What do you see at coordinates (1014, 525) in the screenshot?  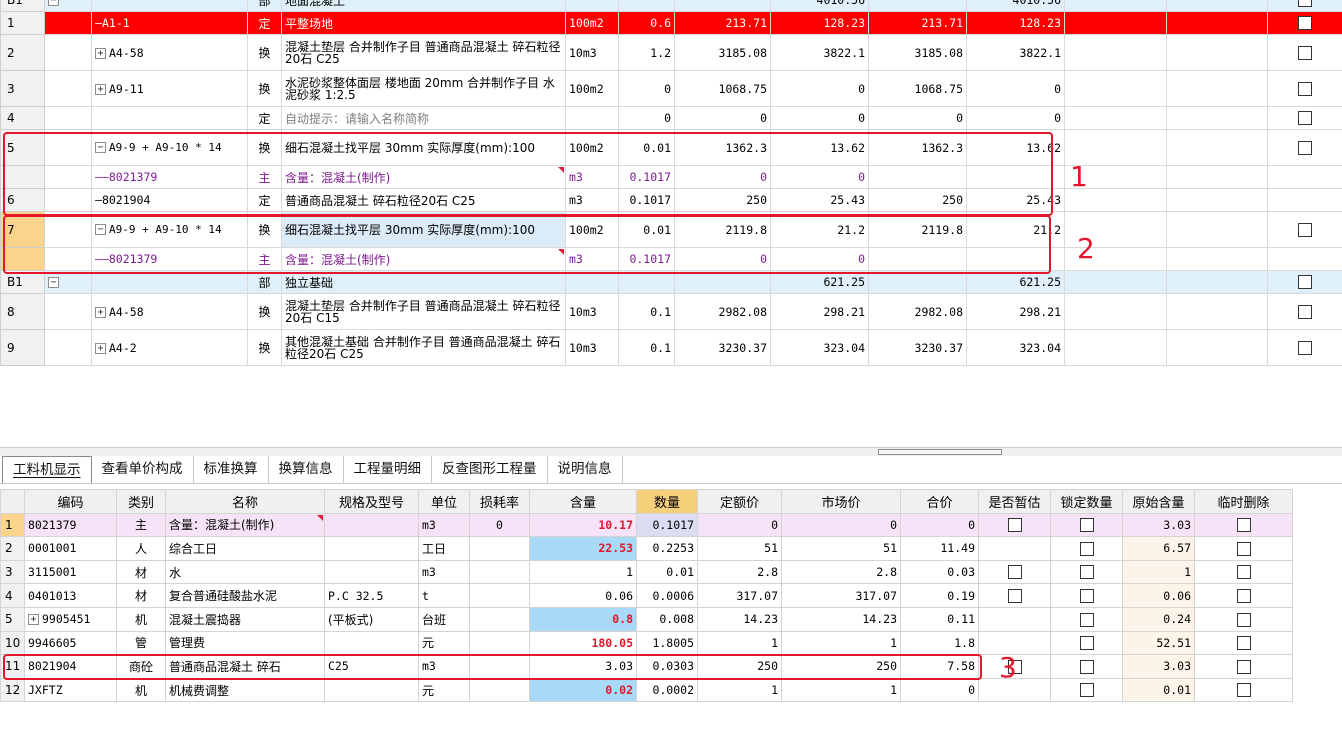 I see `provisional-checkbox` at bounding box center [1014, 525].